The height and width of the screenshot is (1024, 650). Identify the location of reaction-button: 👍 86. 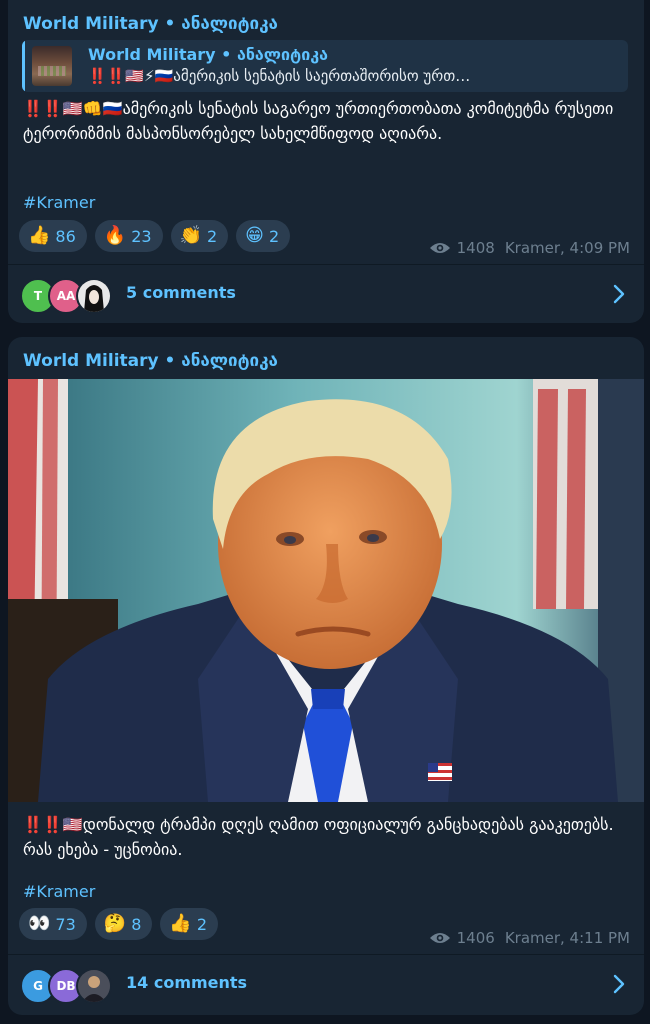
(53, 236).